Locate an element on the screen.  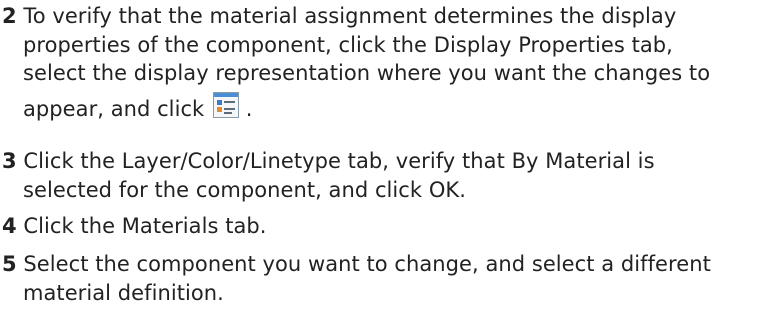
step-number: 3 is located at coordinates (9, 161).